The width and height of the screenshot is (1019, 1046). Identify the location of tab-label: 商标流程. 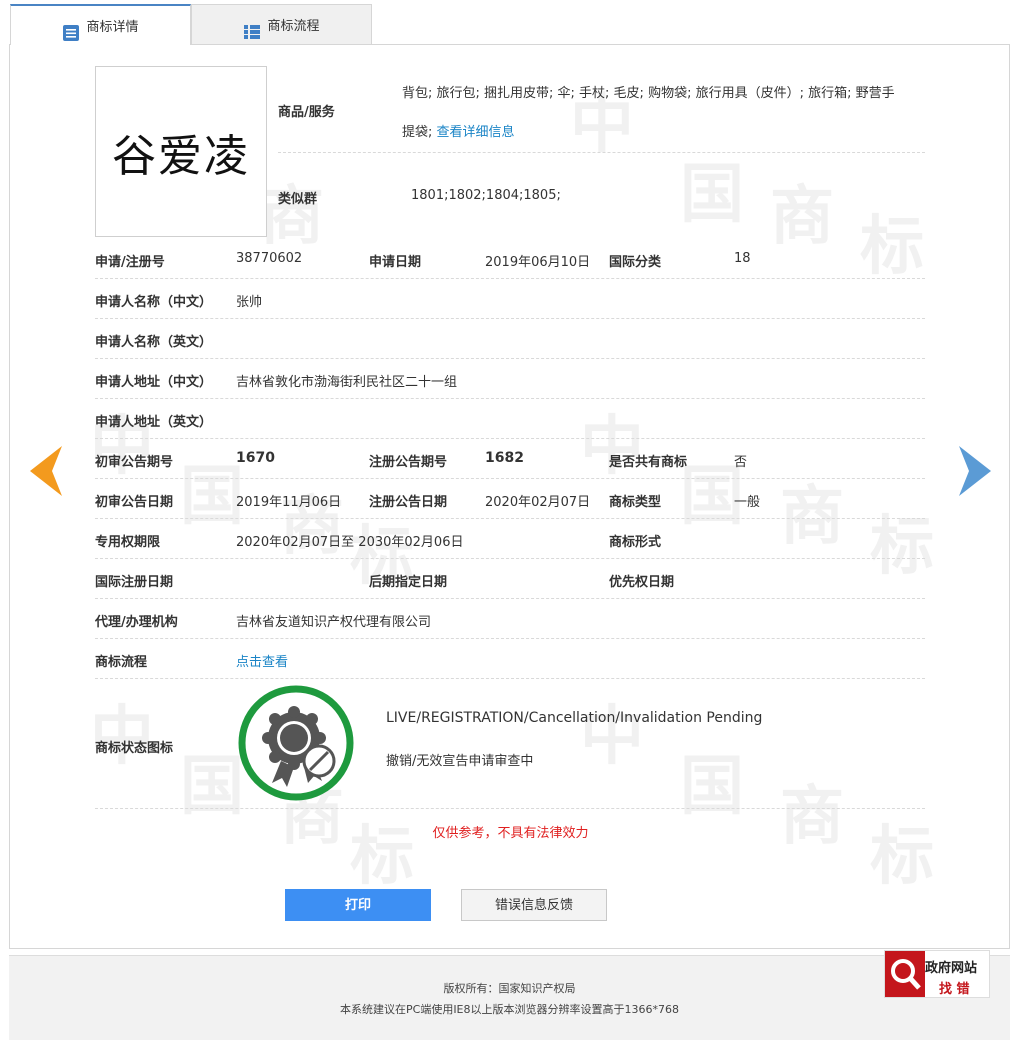
(293, 26).